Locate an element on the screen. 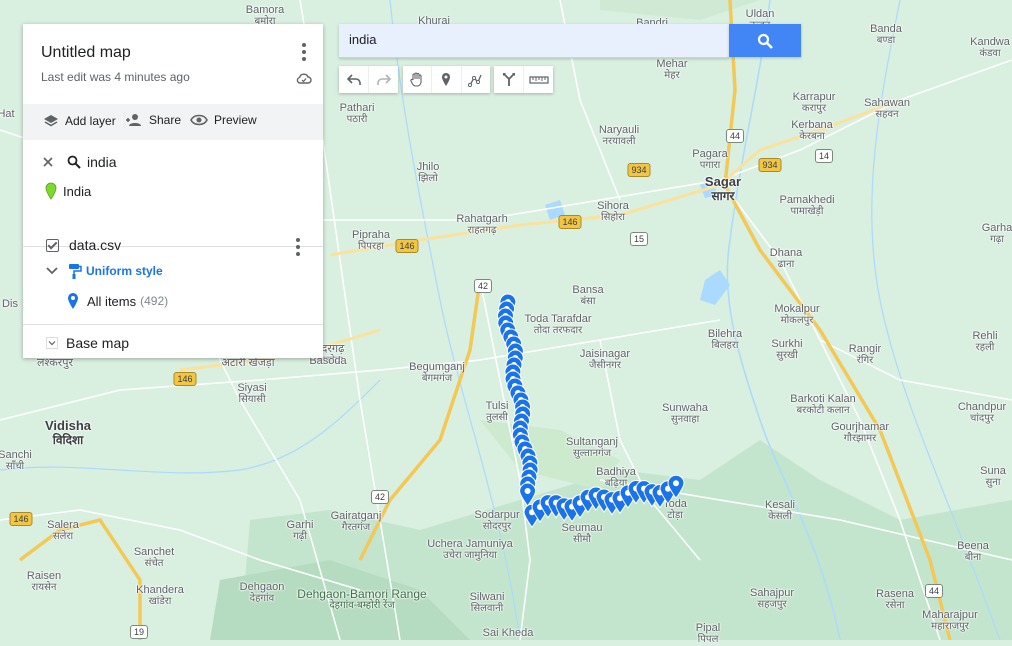 The width and height of the screenshot is (1012, 646). items-count: (492) is located at coordinates (154, 301).